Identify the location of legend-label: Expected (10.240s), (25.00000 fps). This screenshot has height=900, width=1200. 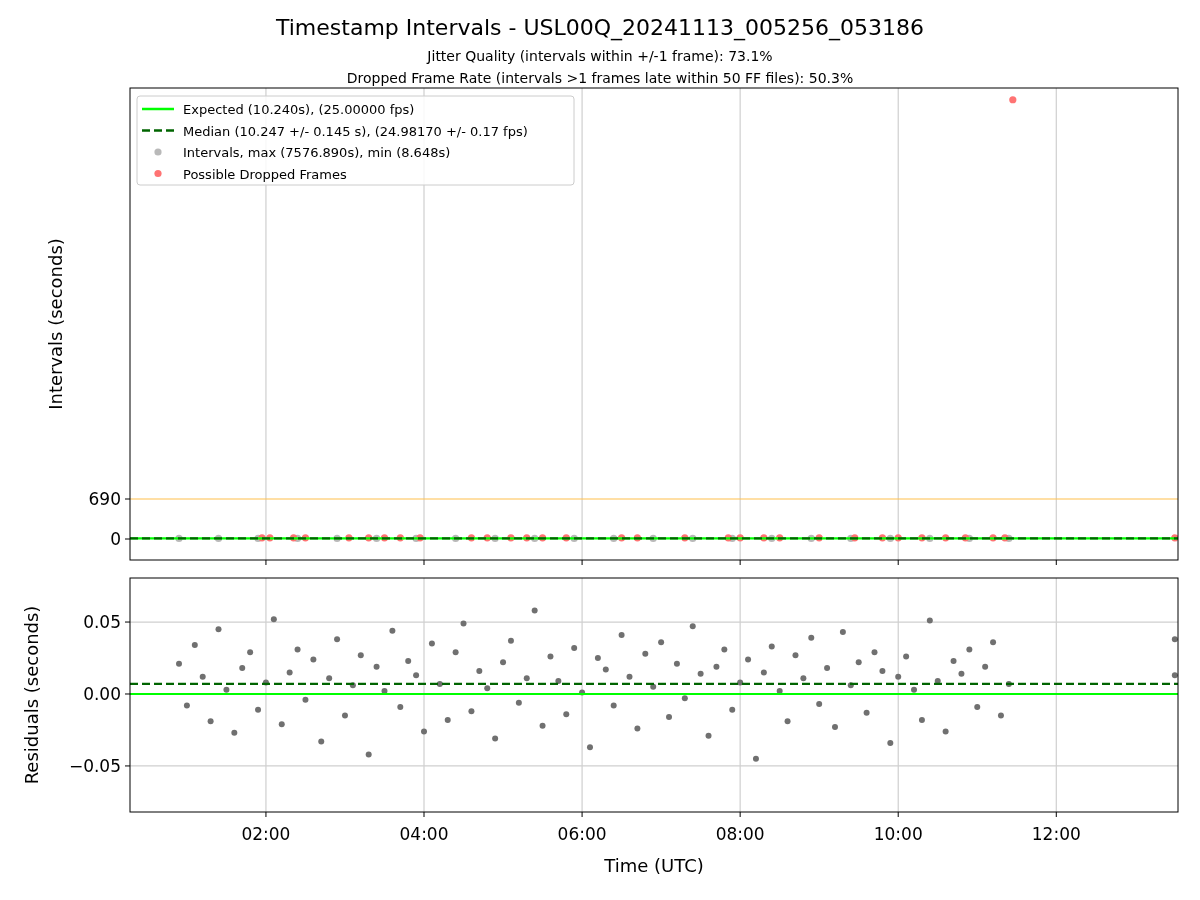
(299, 109).